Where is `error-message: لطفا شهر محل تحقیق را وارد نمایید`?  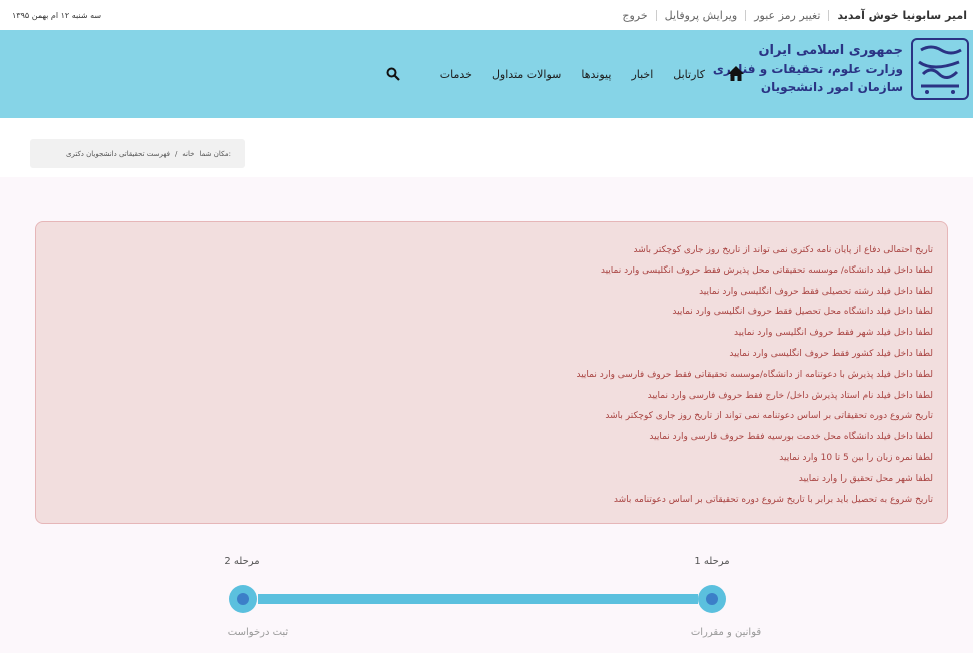 error-message: لطفا شهر محل تحقیق را وارد نمایید is located at coordinates (865, 478).